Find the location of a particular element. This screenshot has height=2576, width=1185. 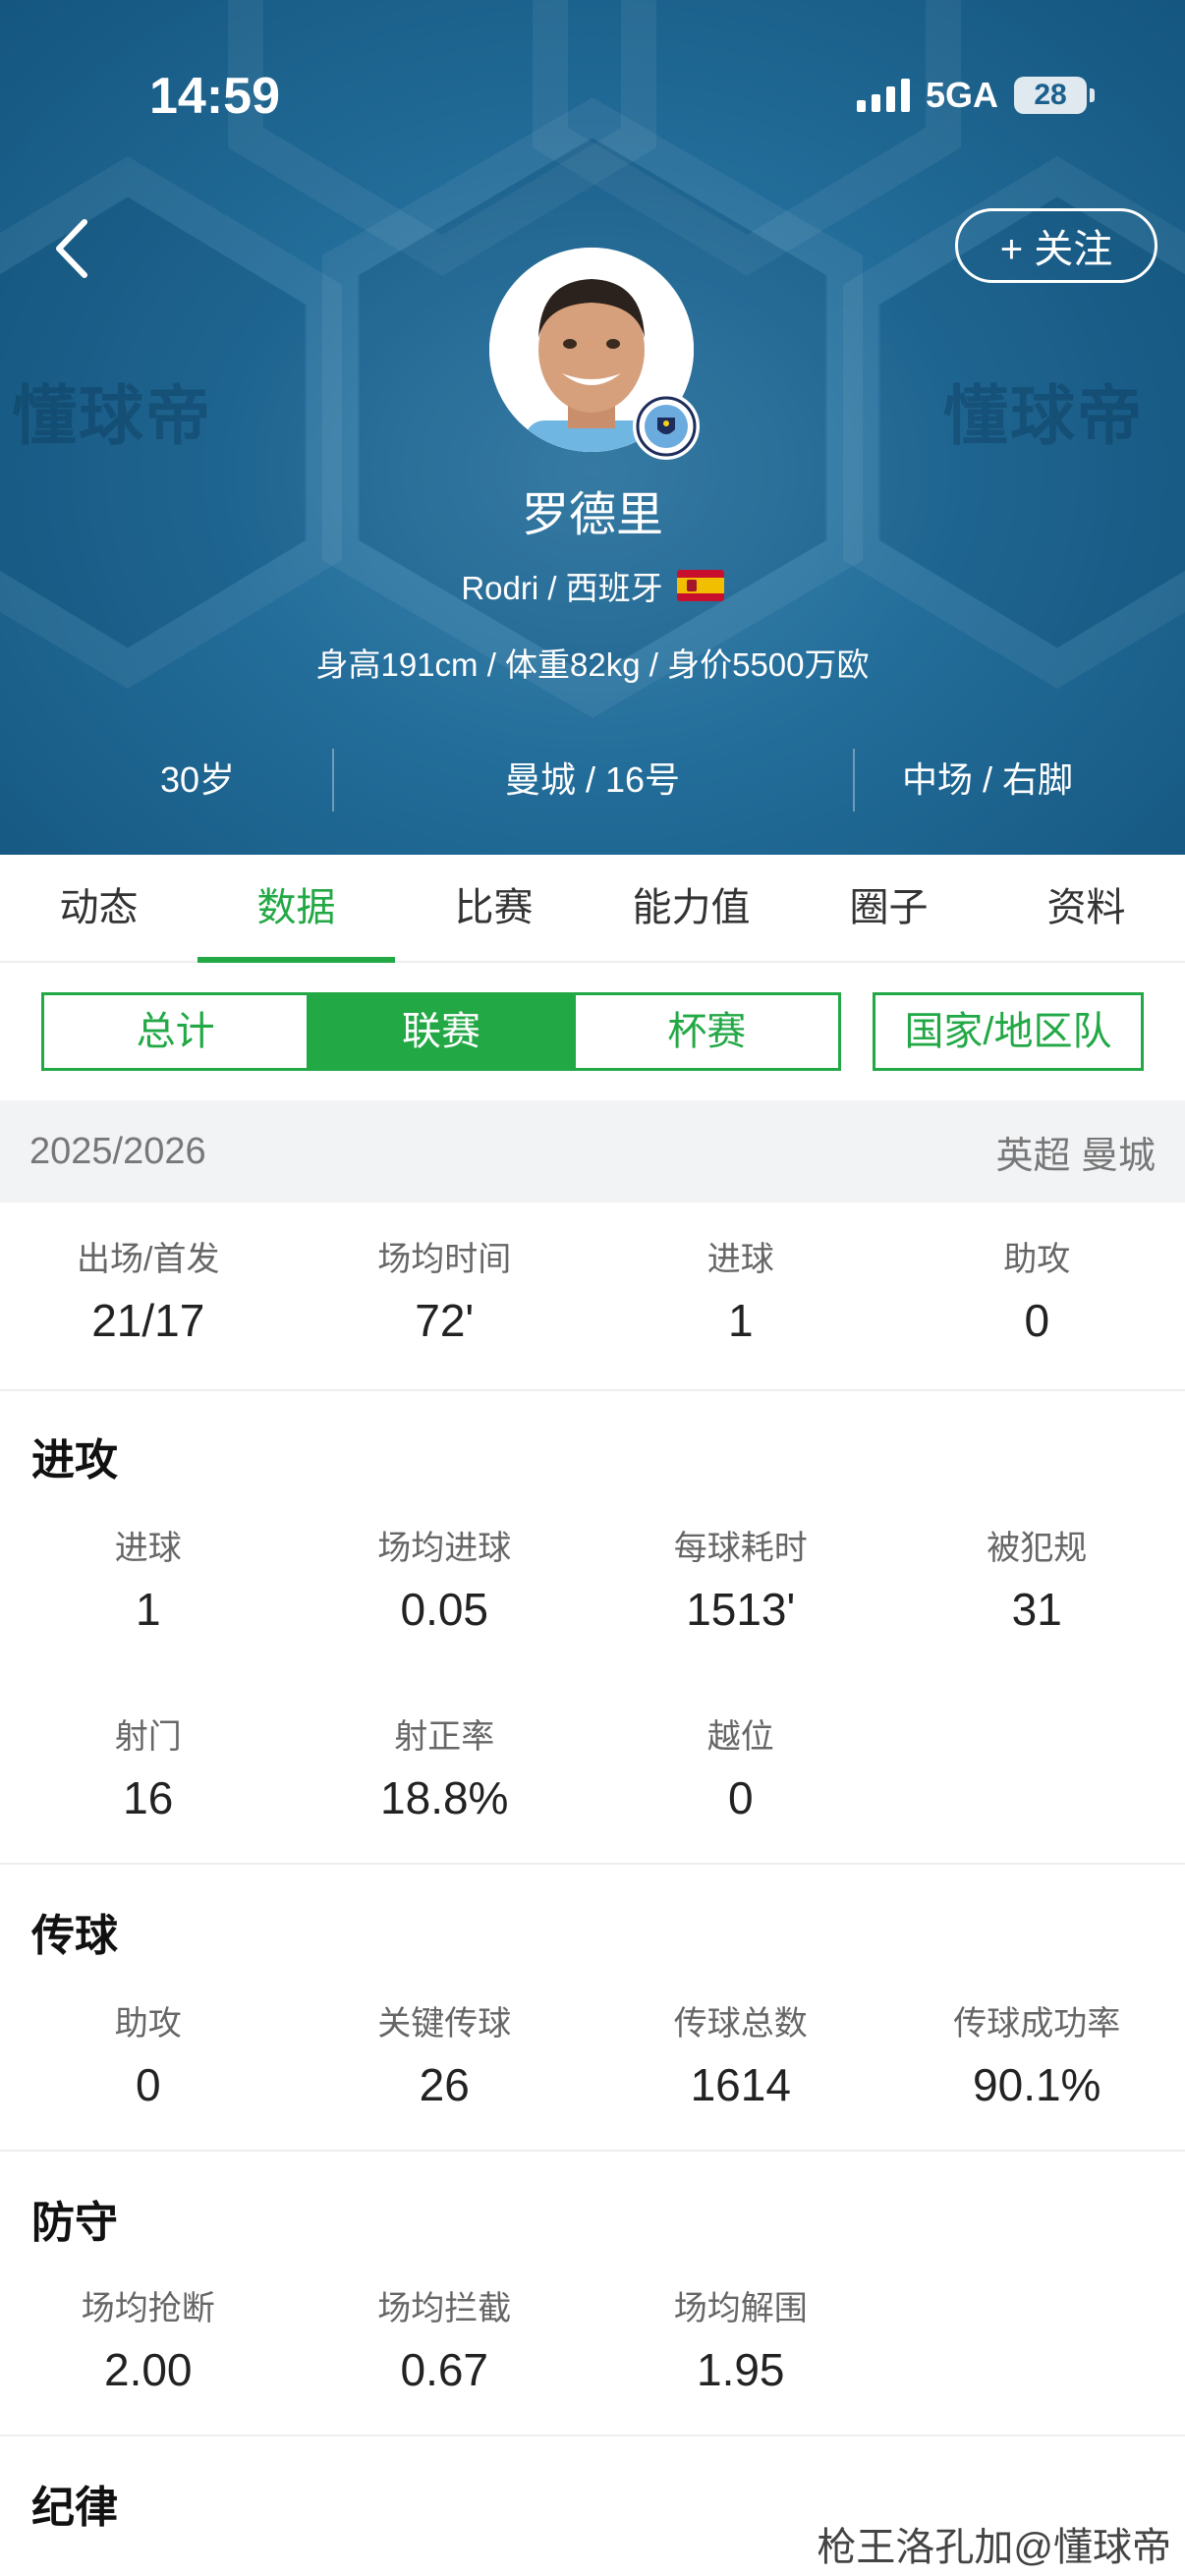

stat-label: 射门 is located at coordinates (148, 1737).